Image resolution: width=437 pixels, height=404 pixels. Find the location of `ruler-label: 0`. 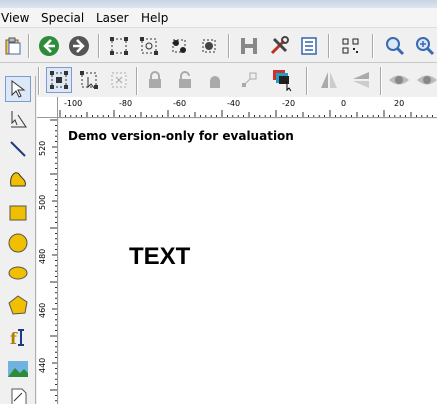

ruler-label: 0 is located at coordinates (344, 103).